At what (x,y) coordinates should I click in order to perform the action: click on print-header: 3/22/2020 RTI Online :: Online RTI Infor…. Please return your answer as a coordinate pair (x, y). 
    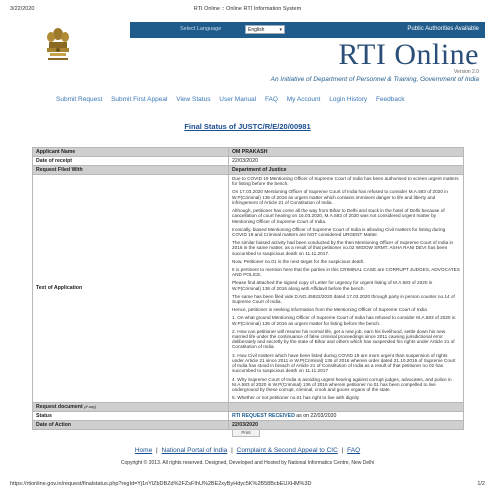
    Looking at the image, I should click on (247, 11).